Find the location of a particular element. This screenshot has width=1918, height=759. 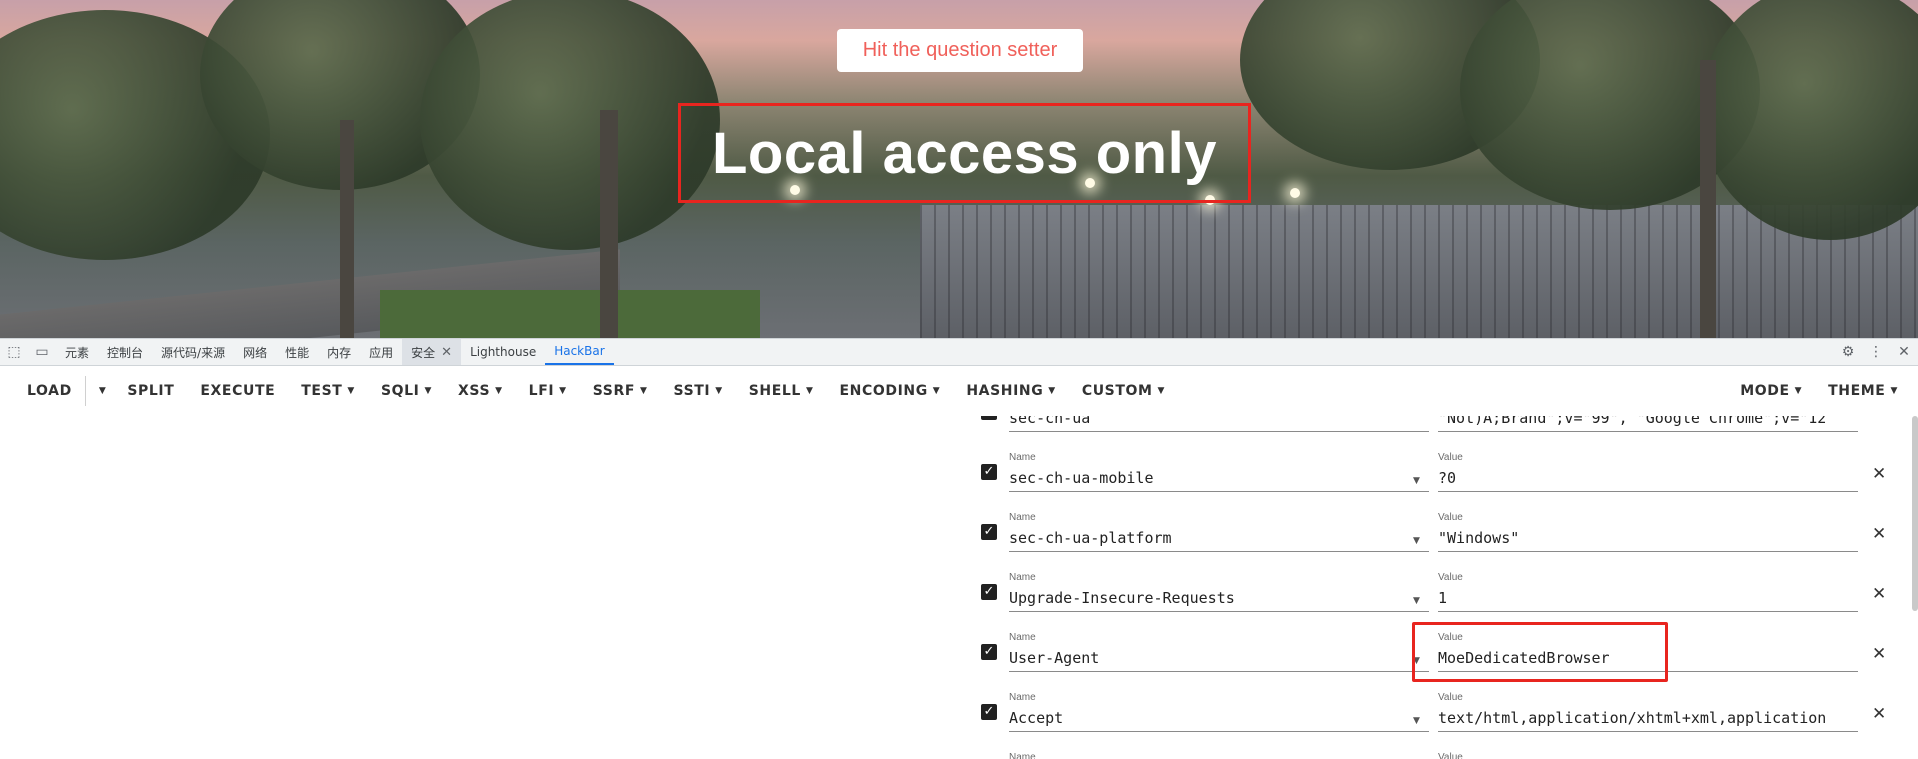

menu-ssrf-label: SSRF is located at coordinates (613, 391).